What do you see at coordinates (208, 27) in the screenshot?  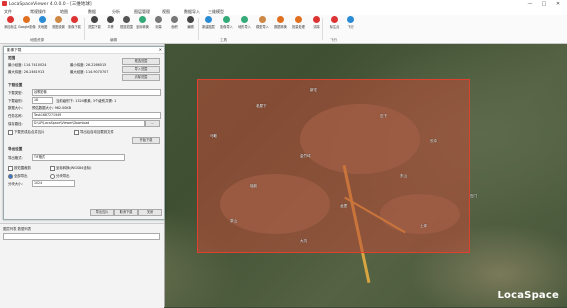 I see `ribbon-button-label: 新建图层` at bounding box center [208, 27].